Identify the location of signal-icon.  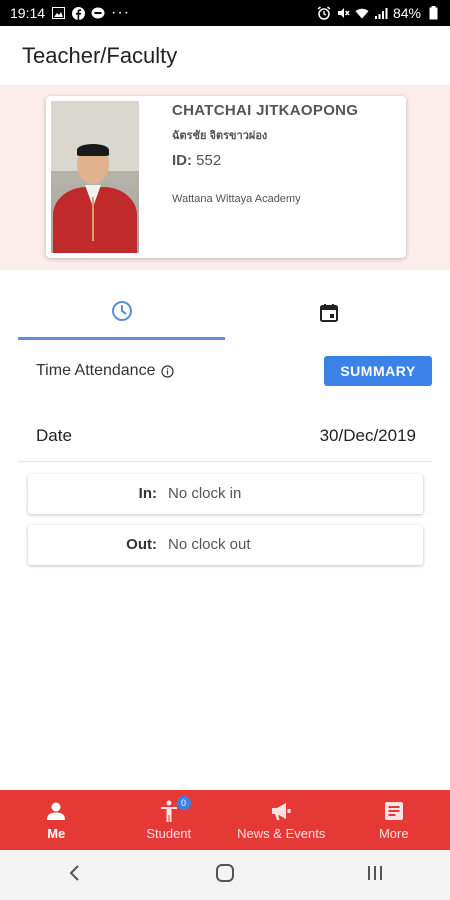
(381, 13).